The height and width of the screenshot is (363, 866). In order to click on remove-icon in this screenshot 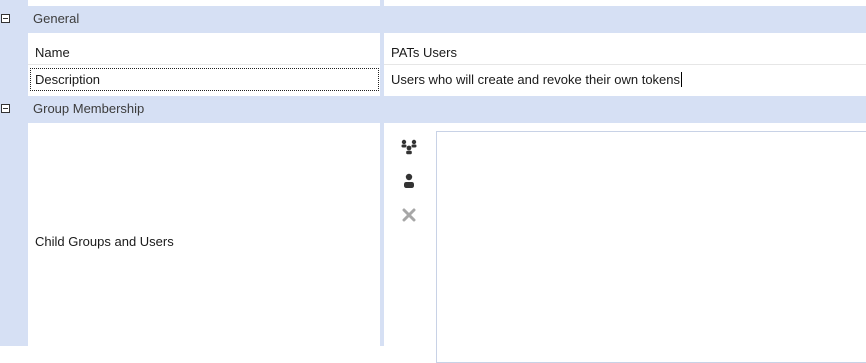, I will do `click(409, 215)`.